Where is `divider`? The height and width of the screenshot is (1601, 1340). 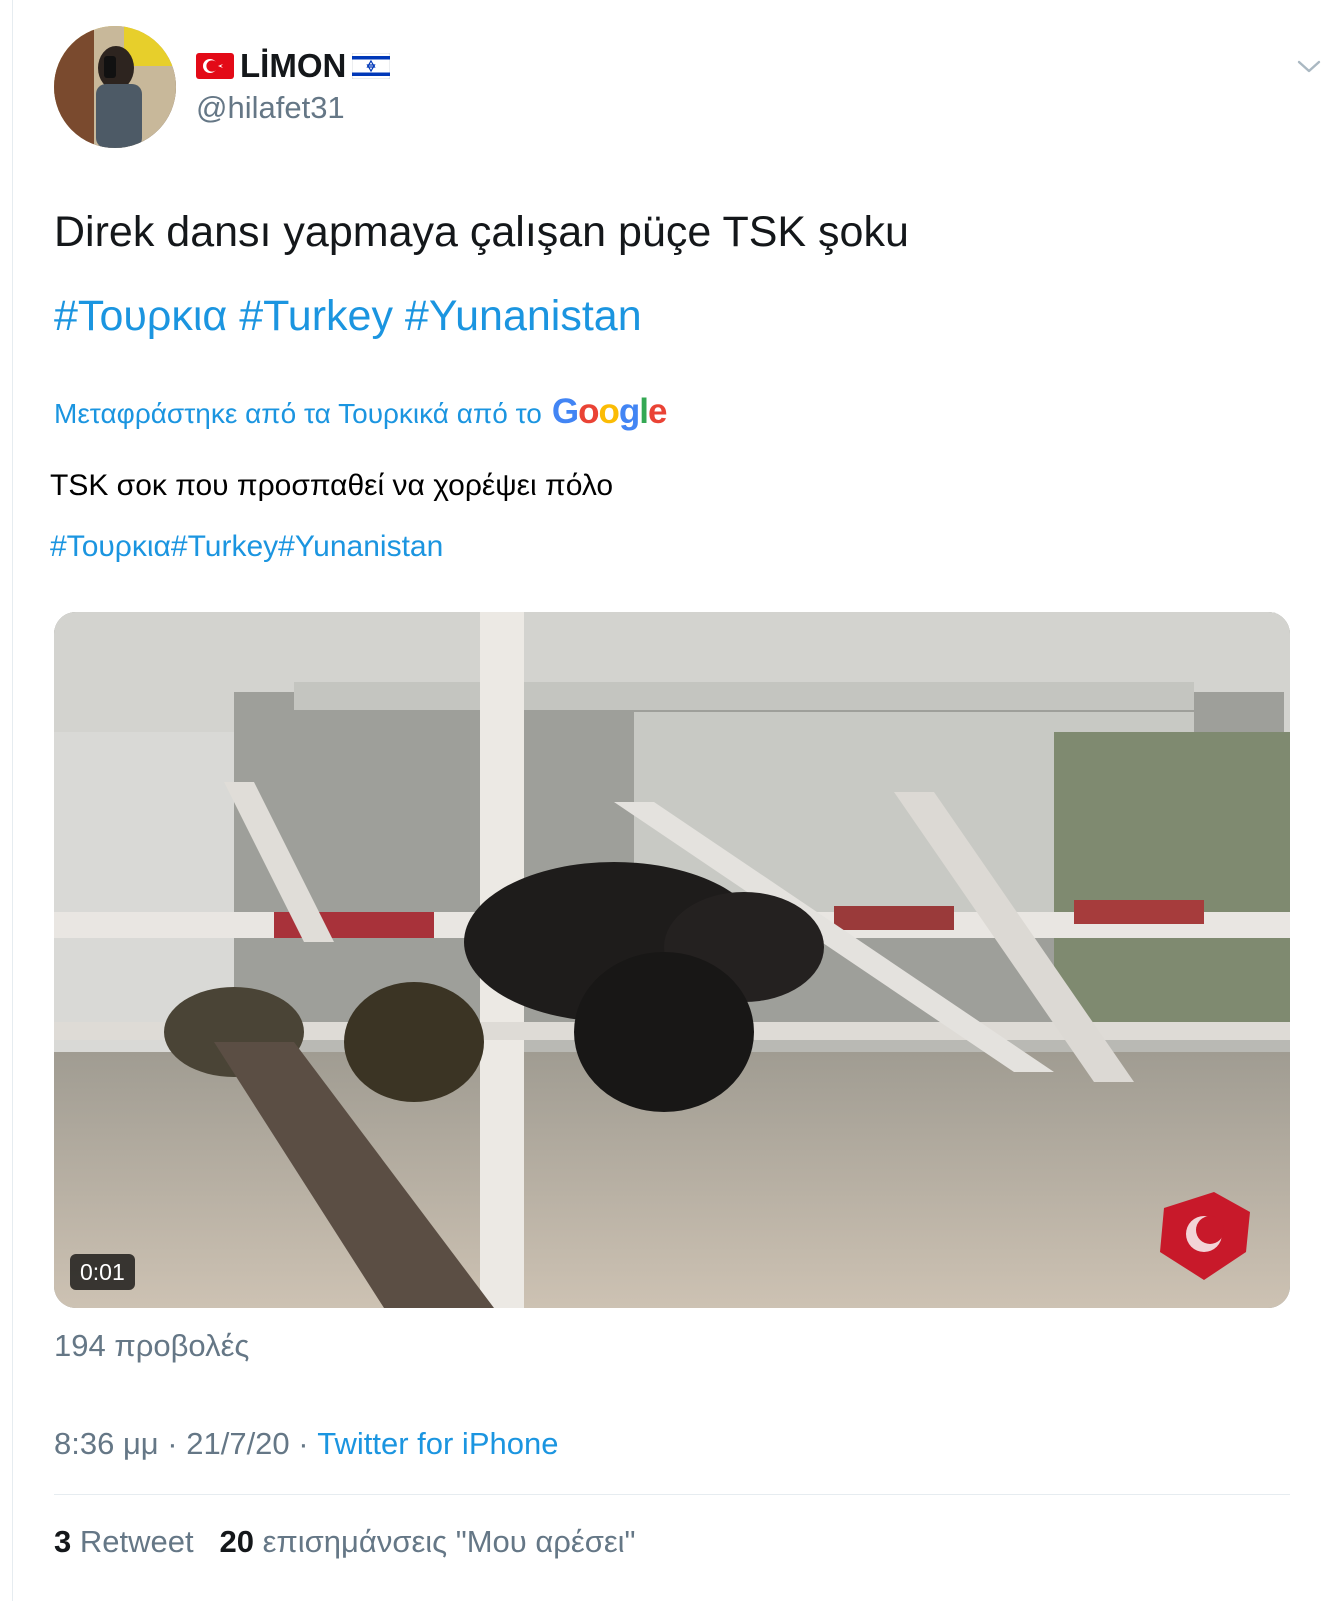 divider is located at coordinates (672, 1494).